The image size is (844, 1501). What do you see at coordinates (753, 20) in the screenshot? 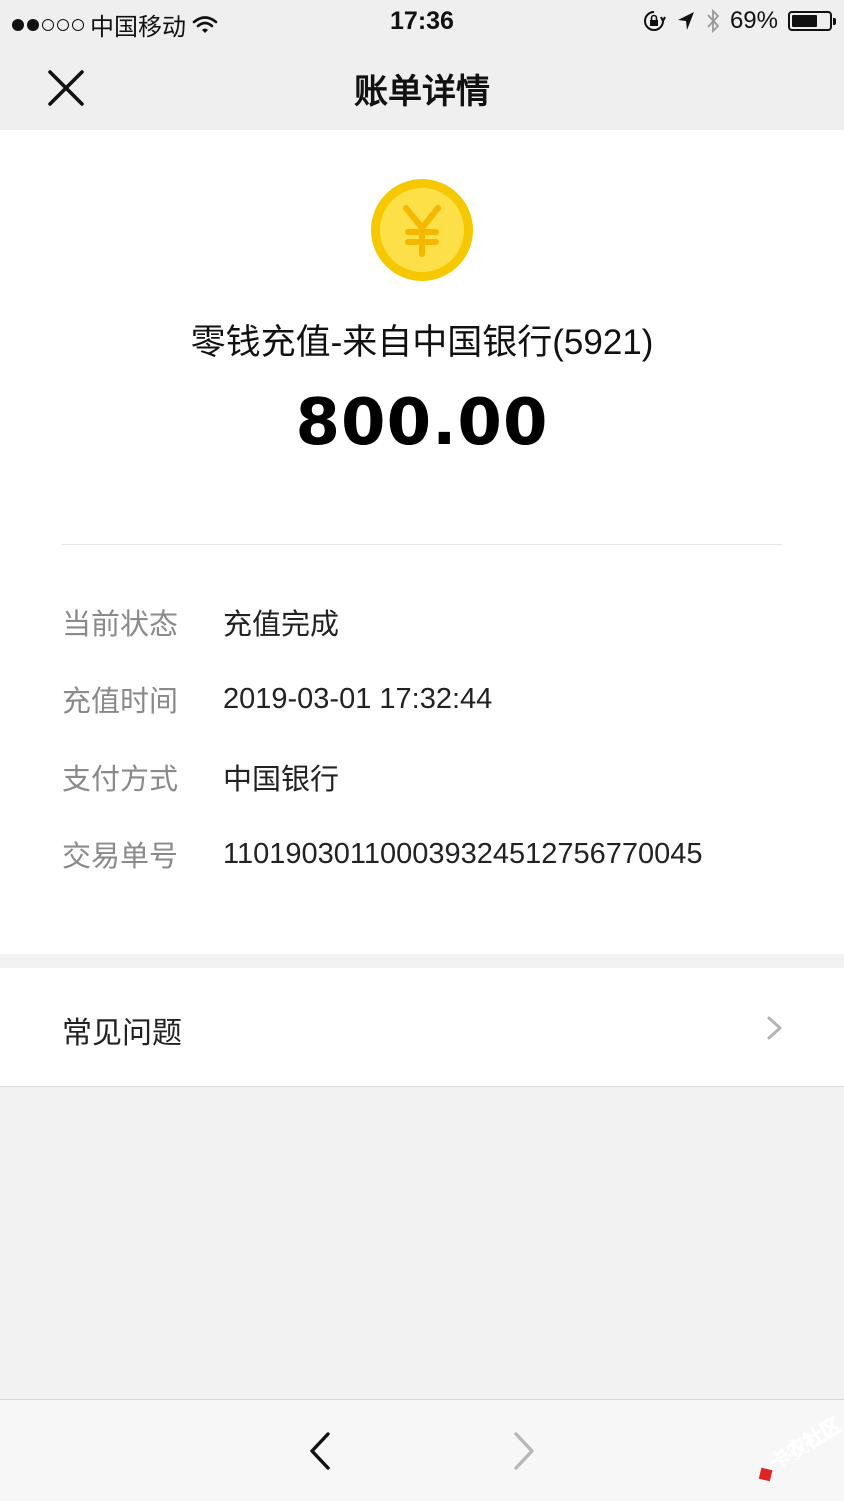
I see `battery-percent: 69%` at bounding box center [753, 20].